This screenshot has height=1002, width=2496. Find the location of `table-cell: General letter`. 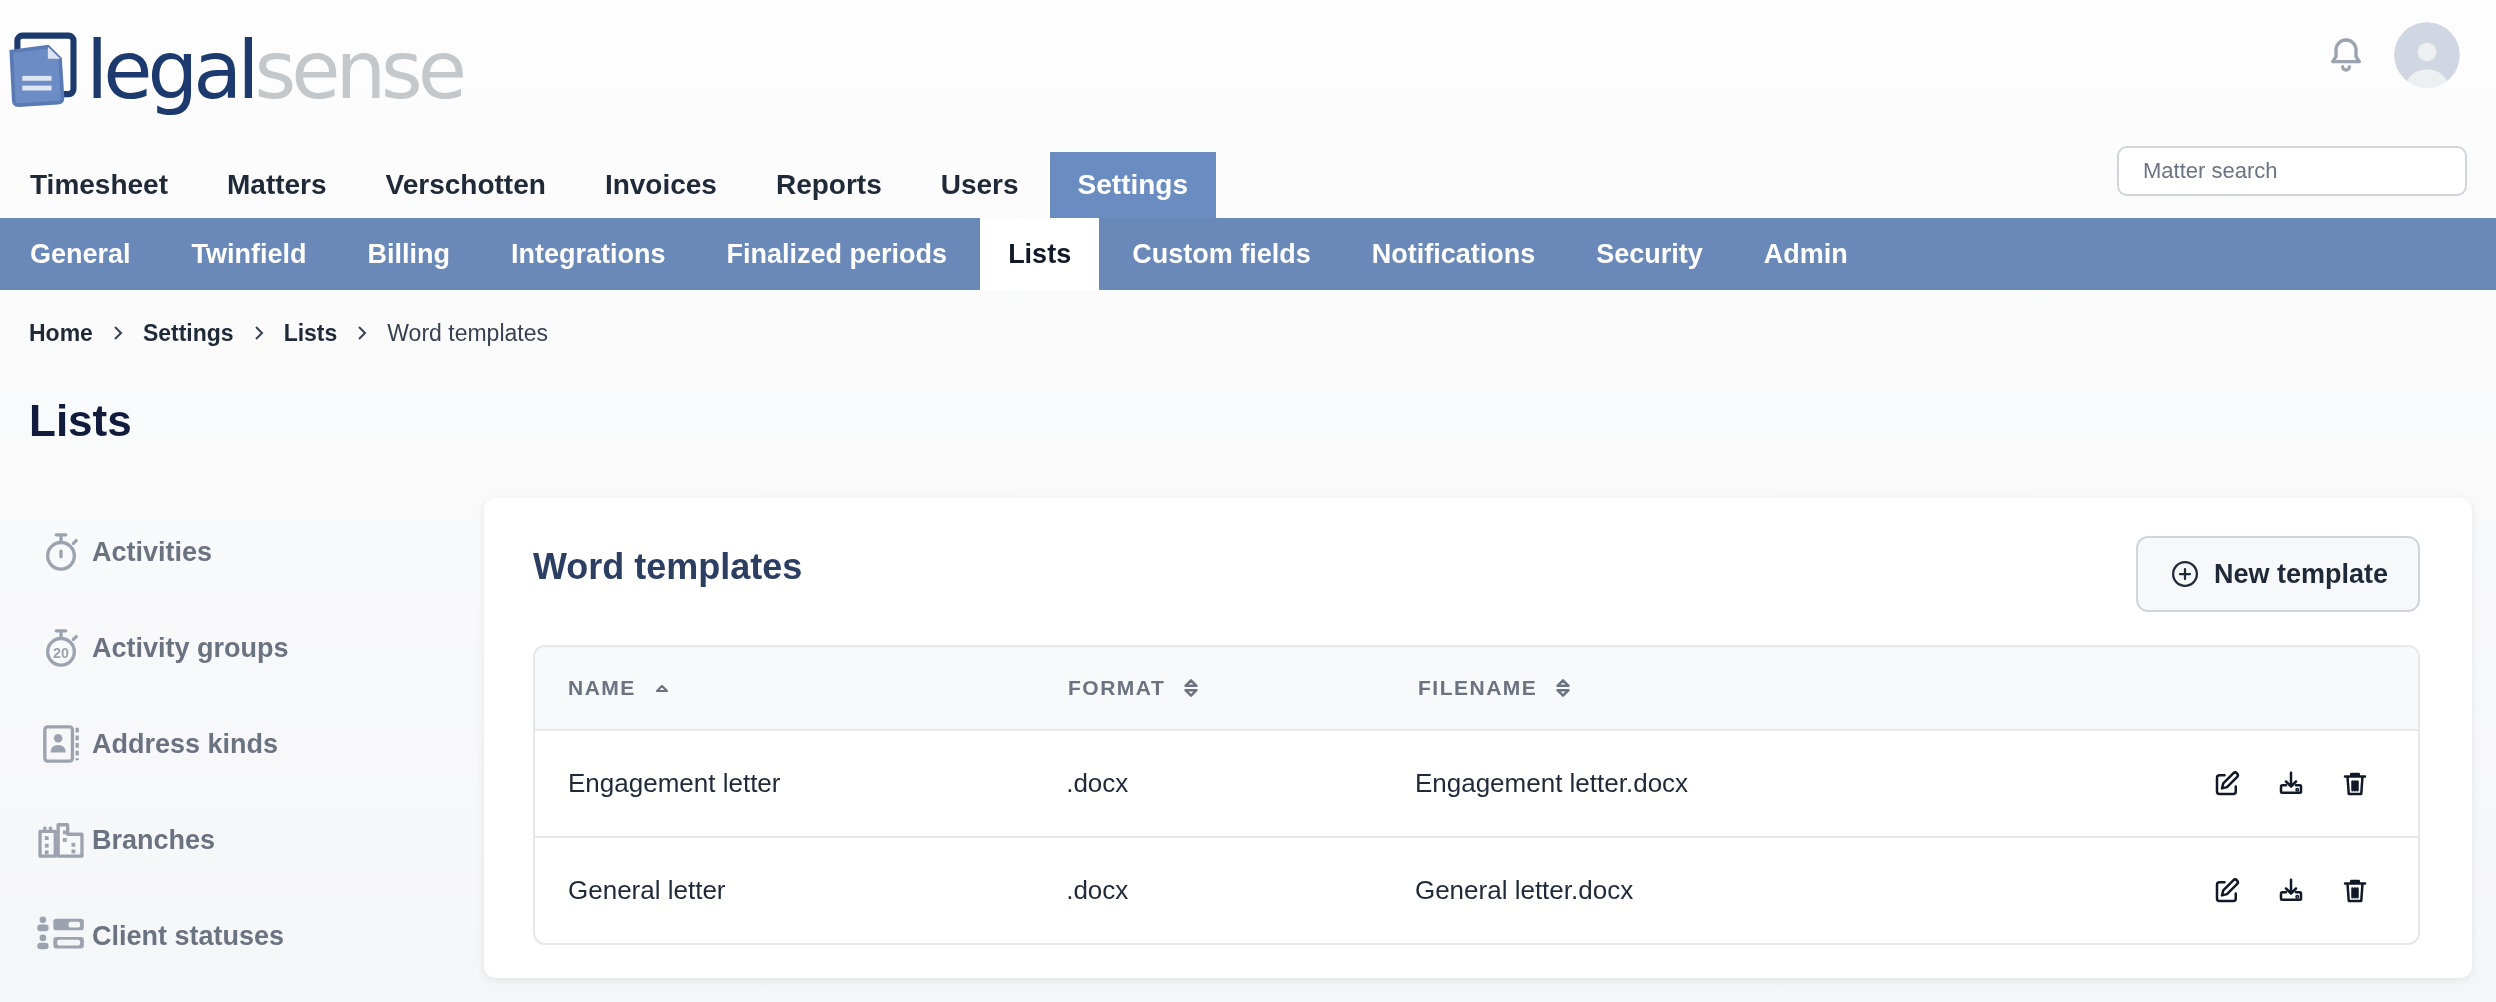

table-cell: General letter is located at coordinates (647, 890).